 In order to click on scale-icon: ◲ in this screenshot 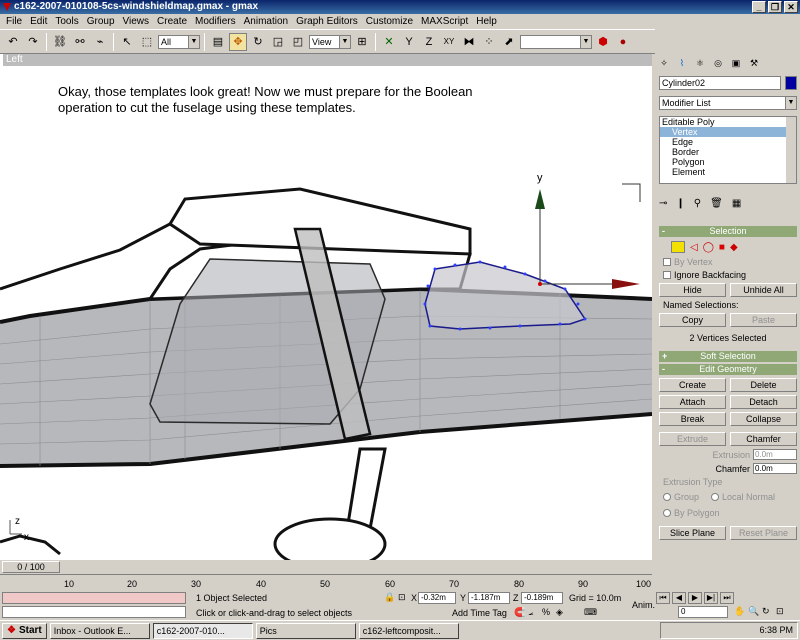, I will do `click(278, 42)`.